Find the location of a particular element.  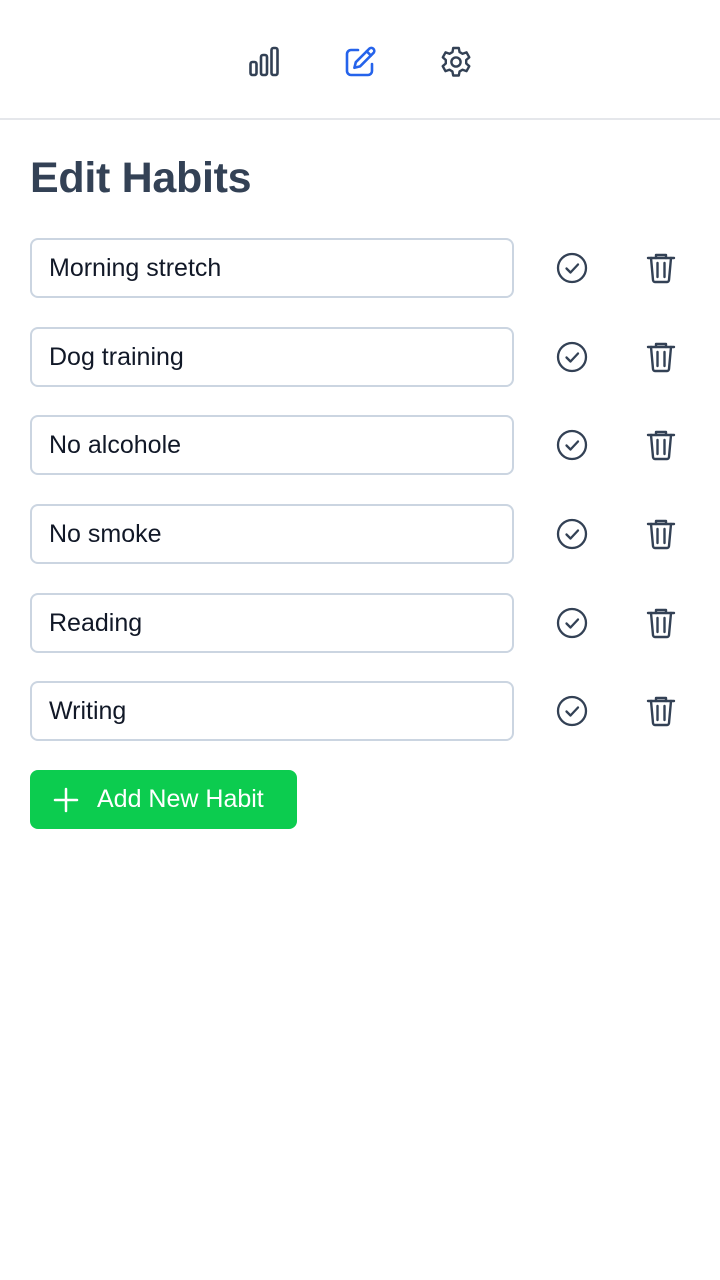

stats-nav-button is located at coordinates (264, 62).